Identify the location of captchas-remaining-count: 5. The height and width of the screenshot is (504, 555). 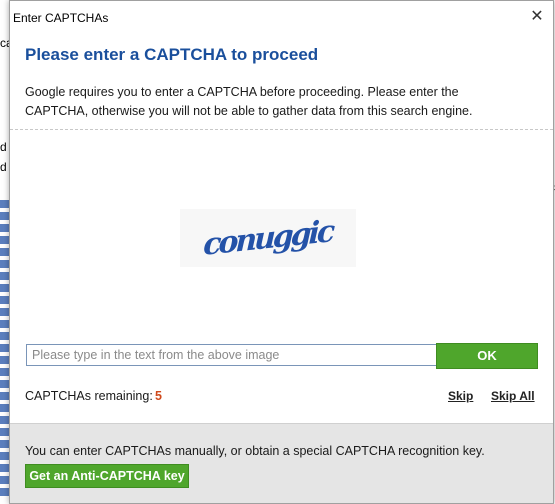
(158, 396).